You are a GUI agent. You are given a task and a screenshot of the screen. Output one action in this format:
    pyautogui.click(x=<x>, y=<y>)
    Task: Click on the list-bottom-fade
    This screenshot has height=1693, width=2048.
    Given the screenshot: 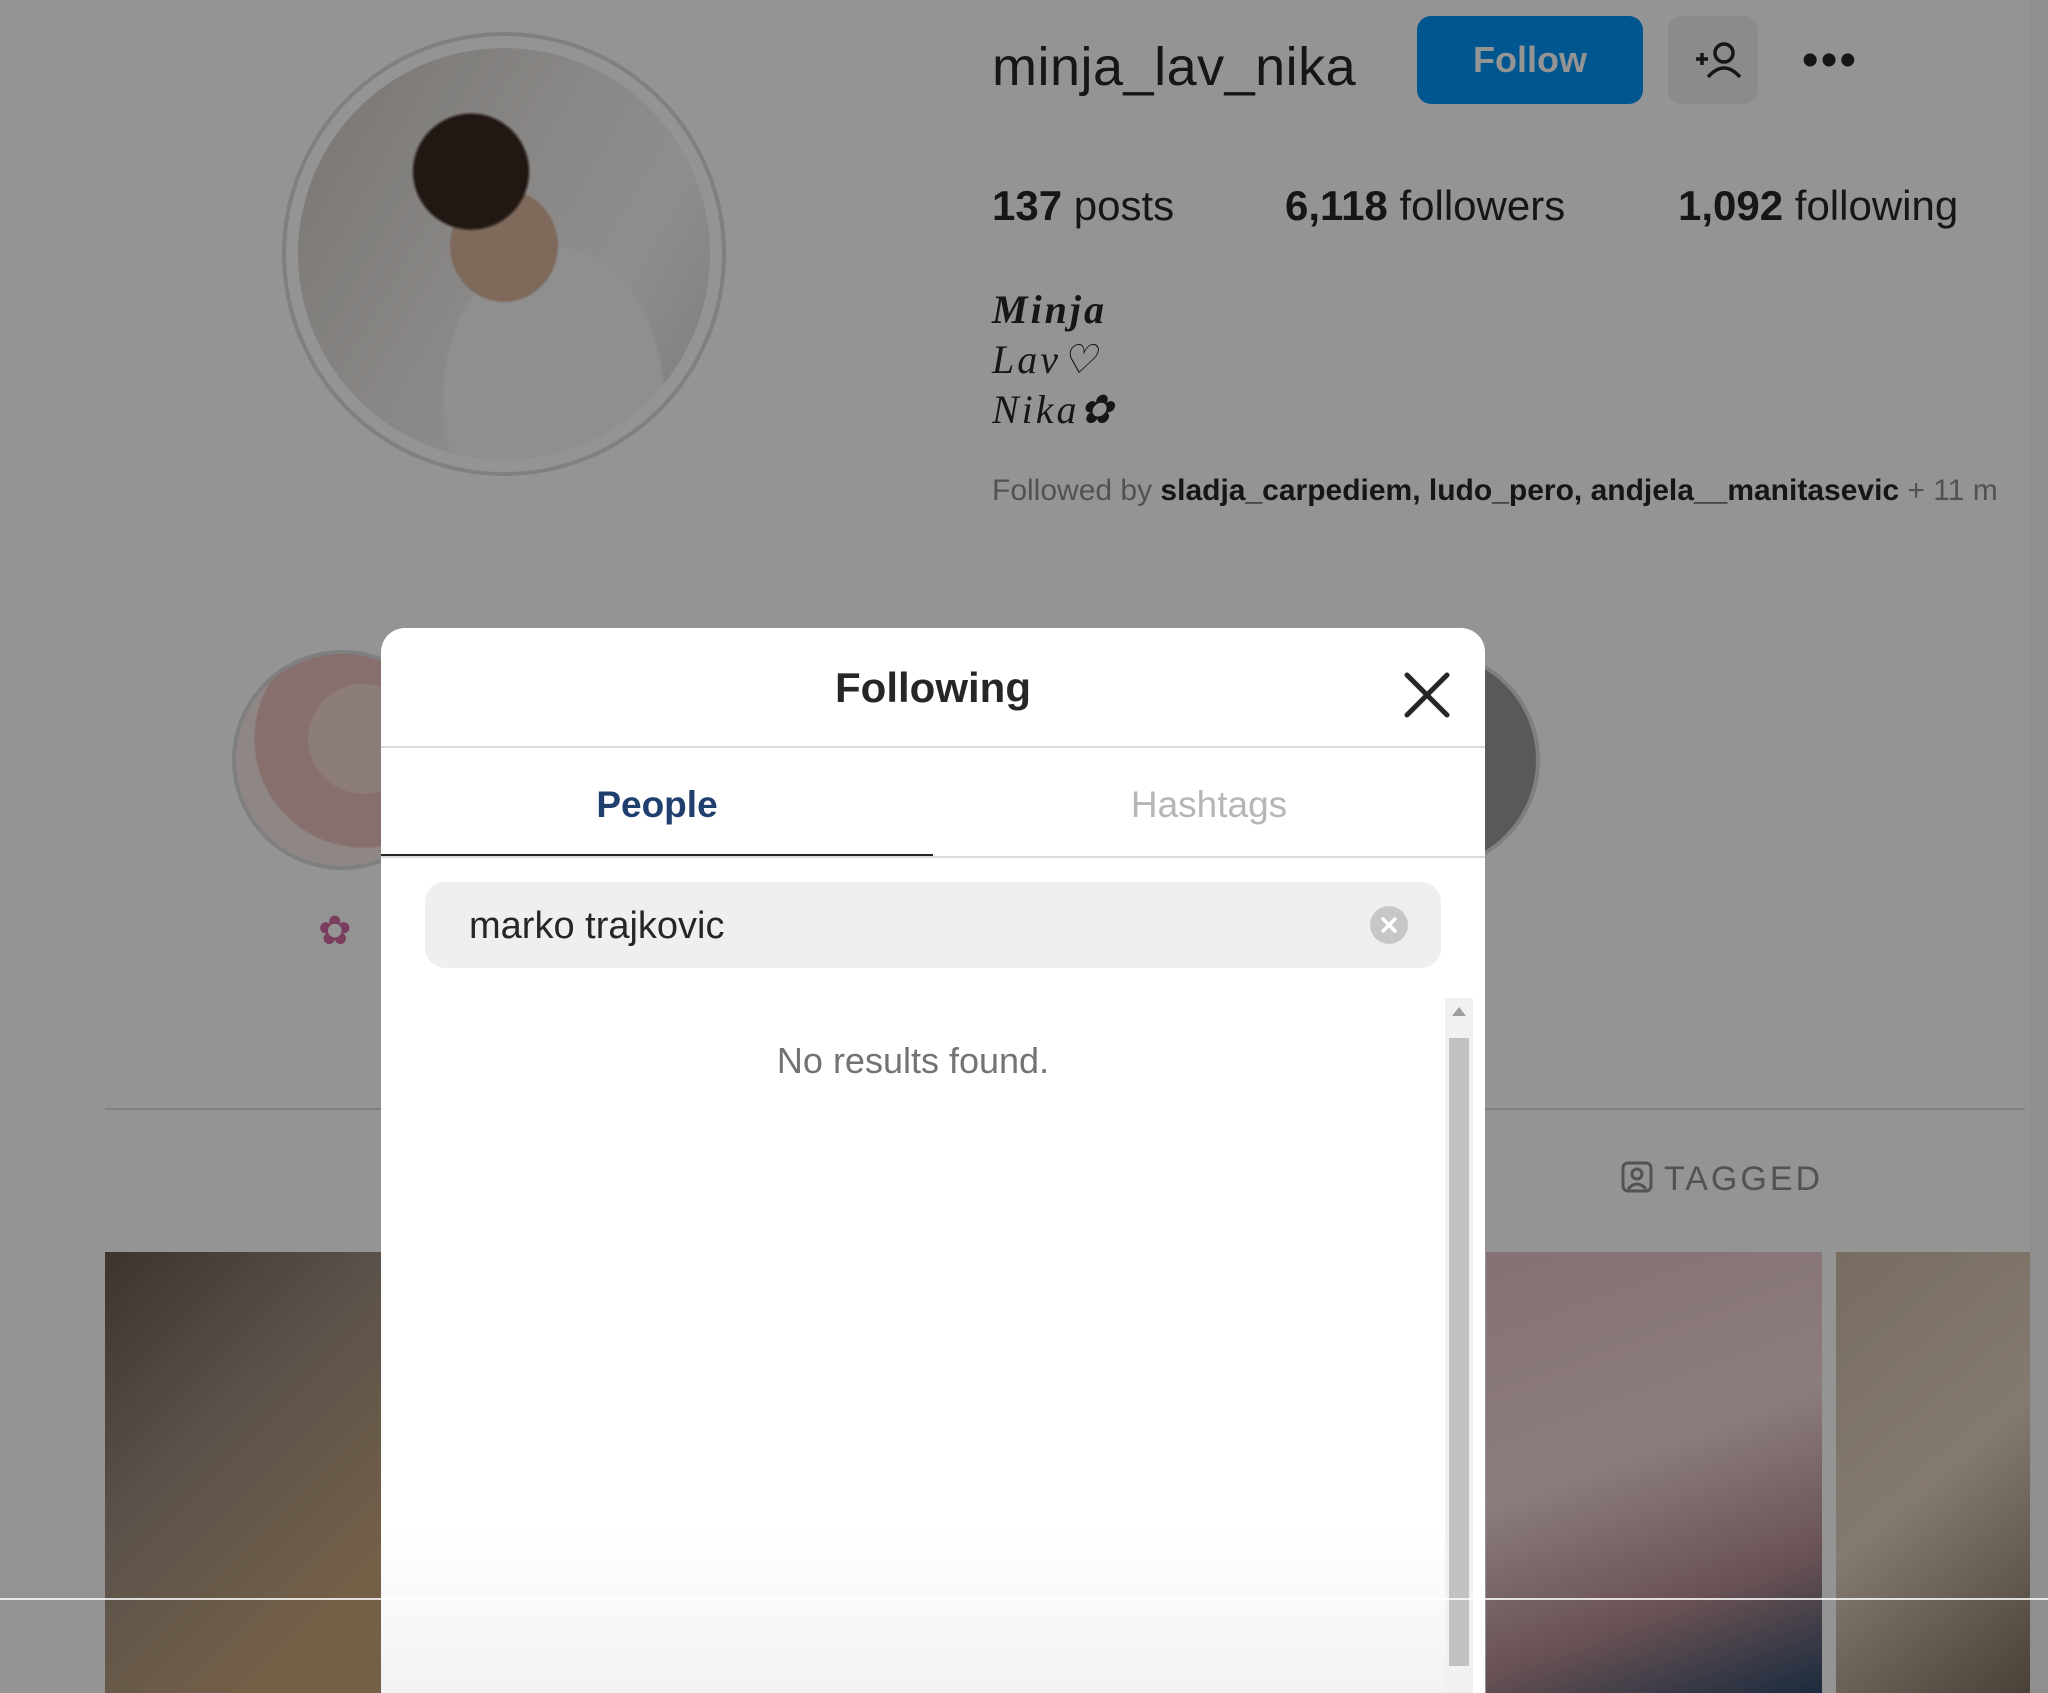 What is the action you would take?
    pyautogui.click(x=913, y=1610)
    